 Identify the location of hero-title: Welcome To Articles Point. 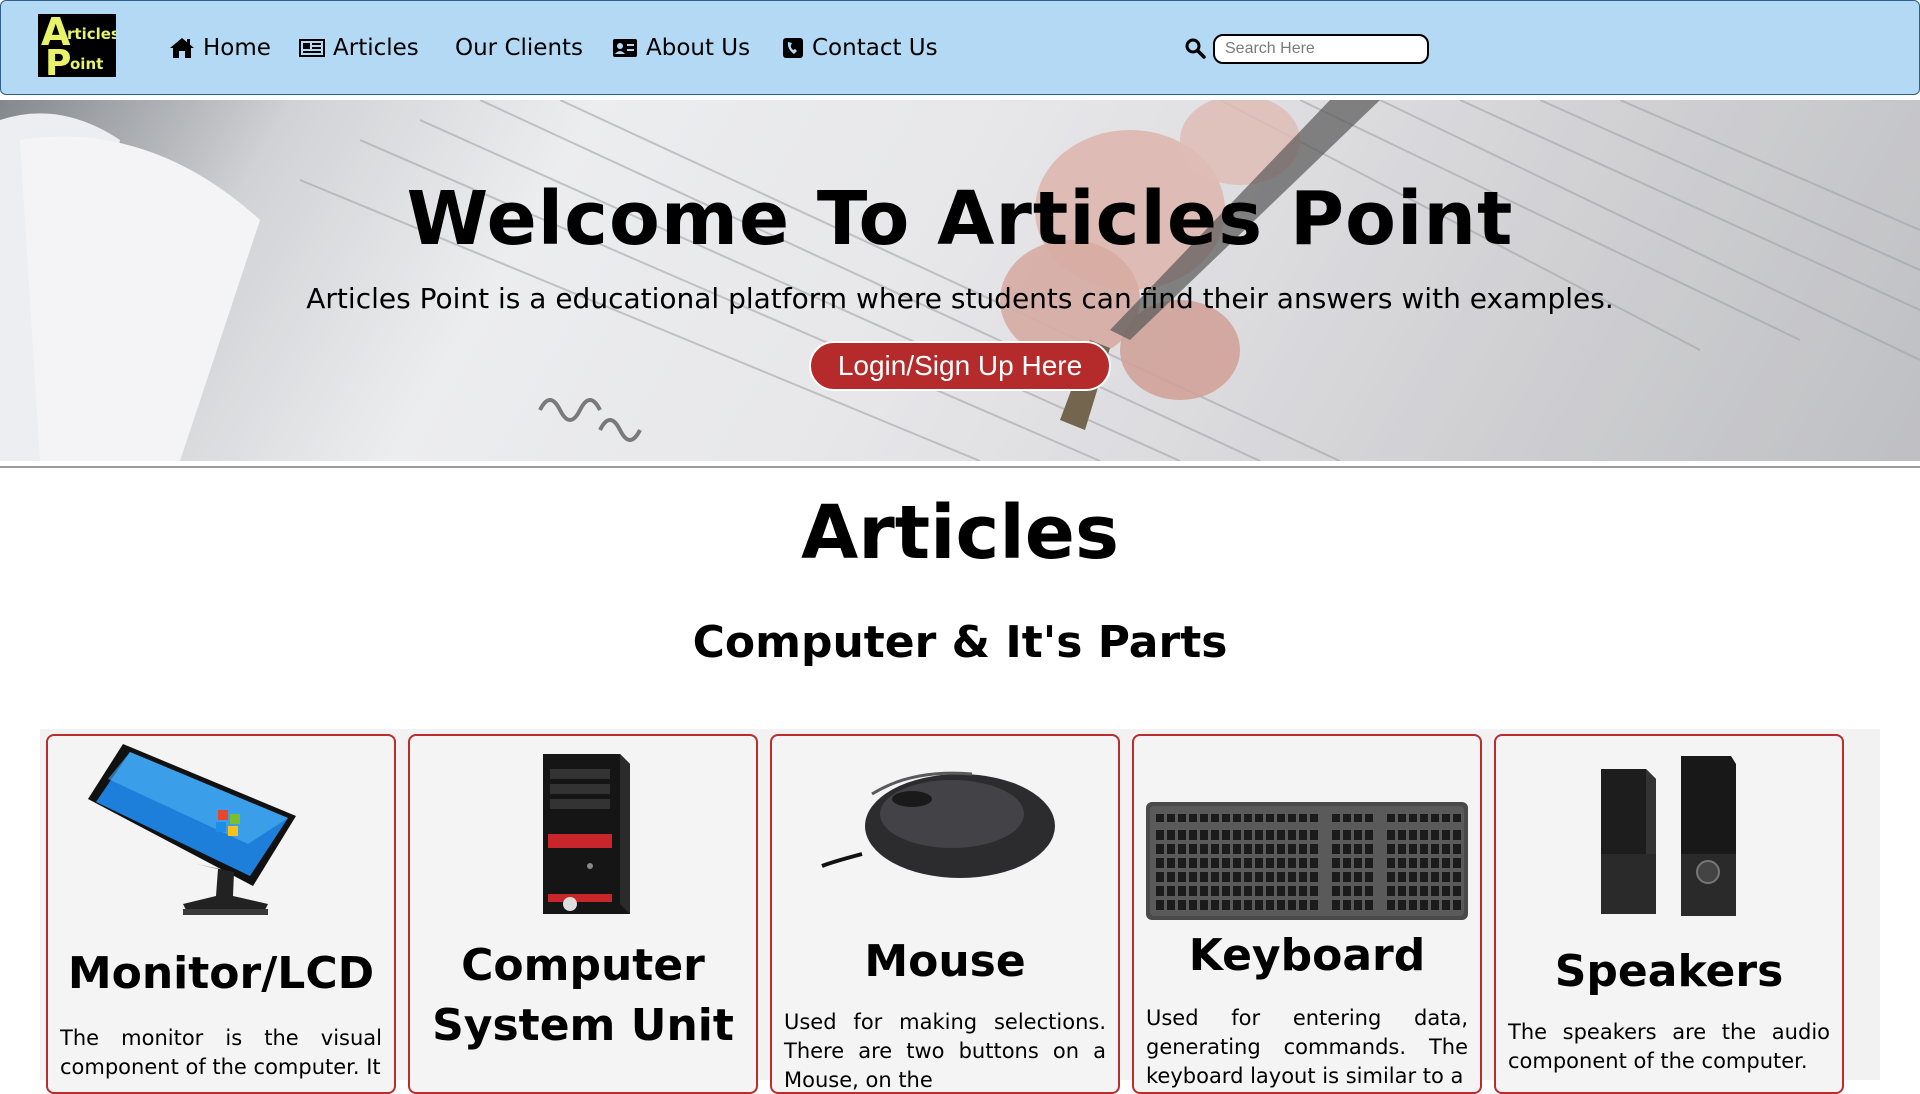
(960, 219).